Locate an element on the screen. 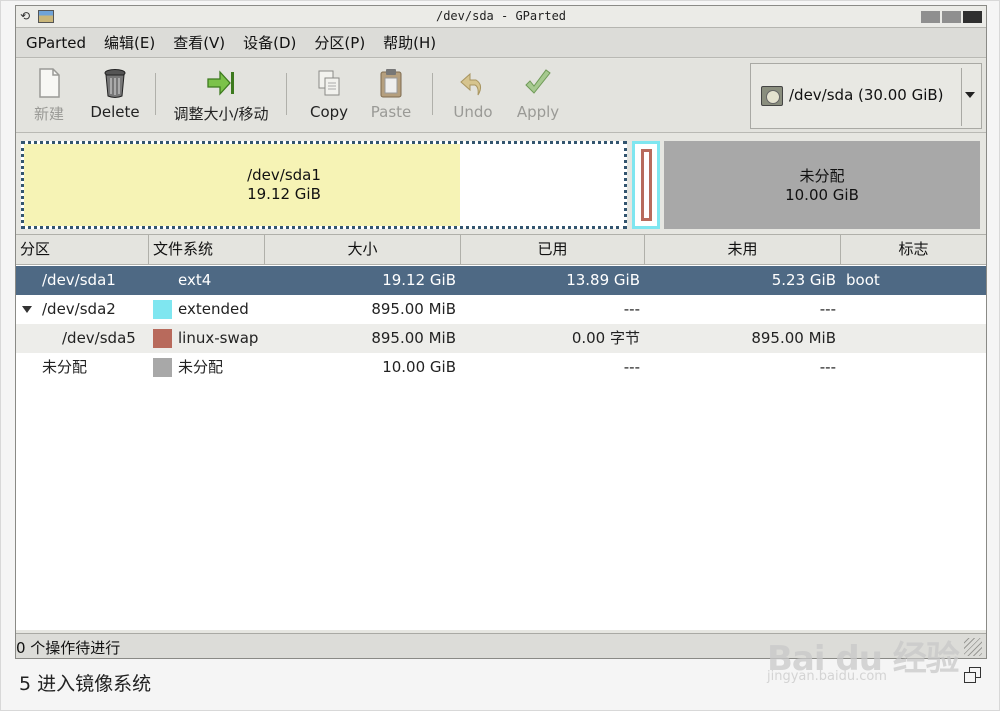 This screenshot has width=1000, height=711. menu-bar: GParted 编辑(E) 查看(V) 设备(D) 分区(P) 帮助(H) is located at coordinates (501, 43).